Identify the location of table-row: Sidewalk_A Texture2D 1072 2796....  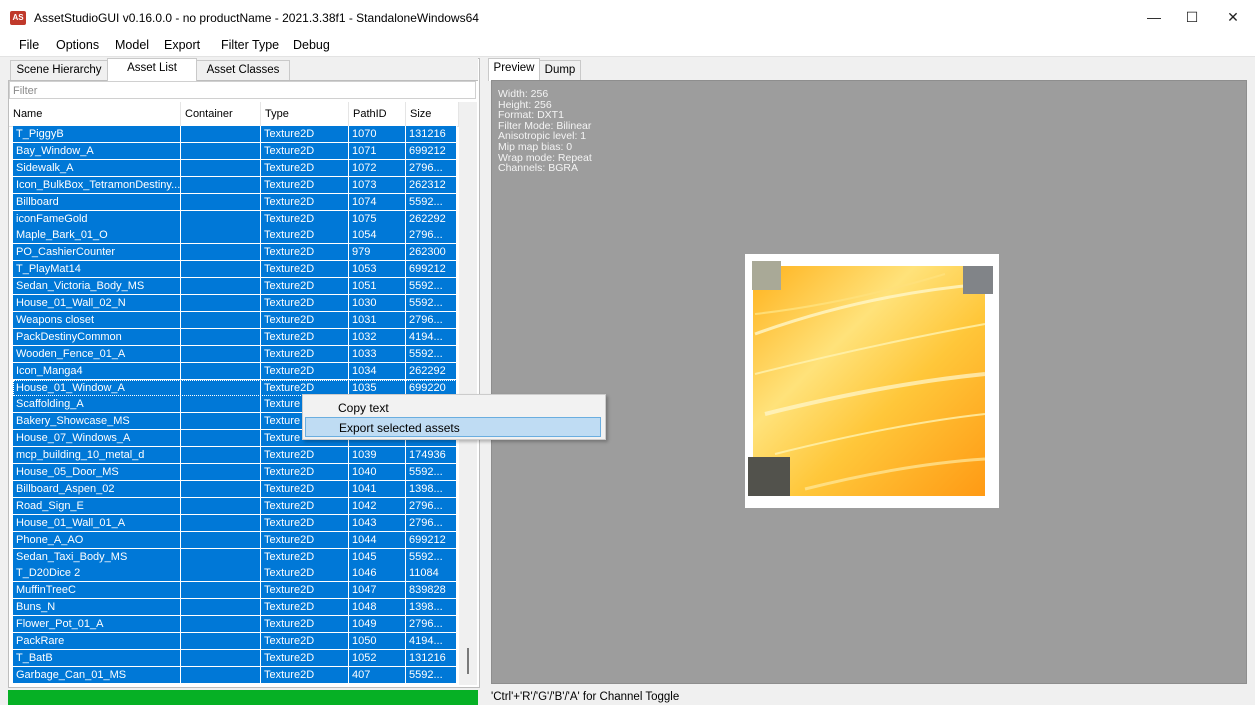
(235, 167).